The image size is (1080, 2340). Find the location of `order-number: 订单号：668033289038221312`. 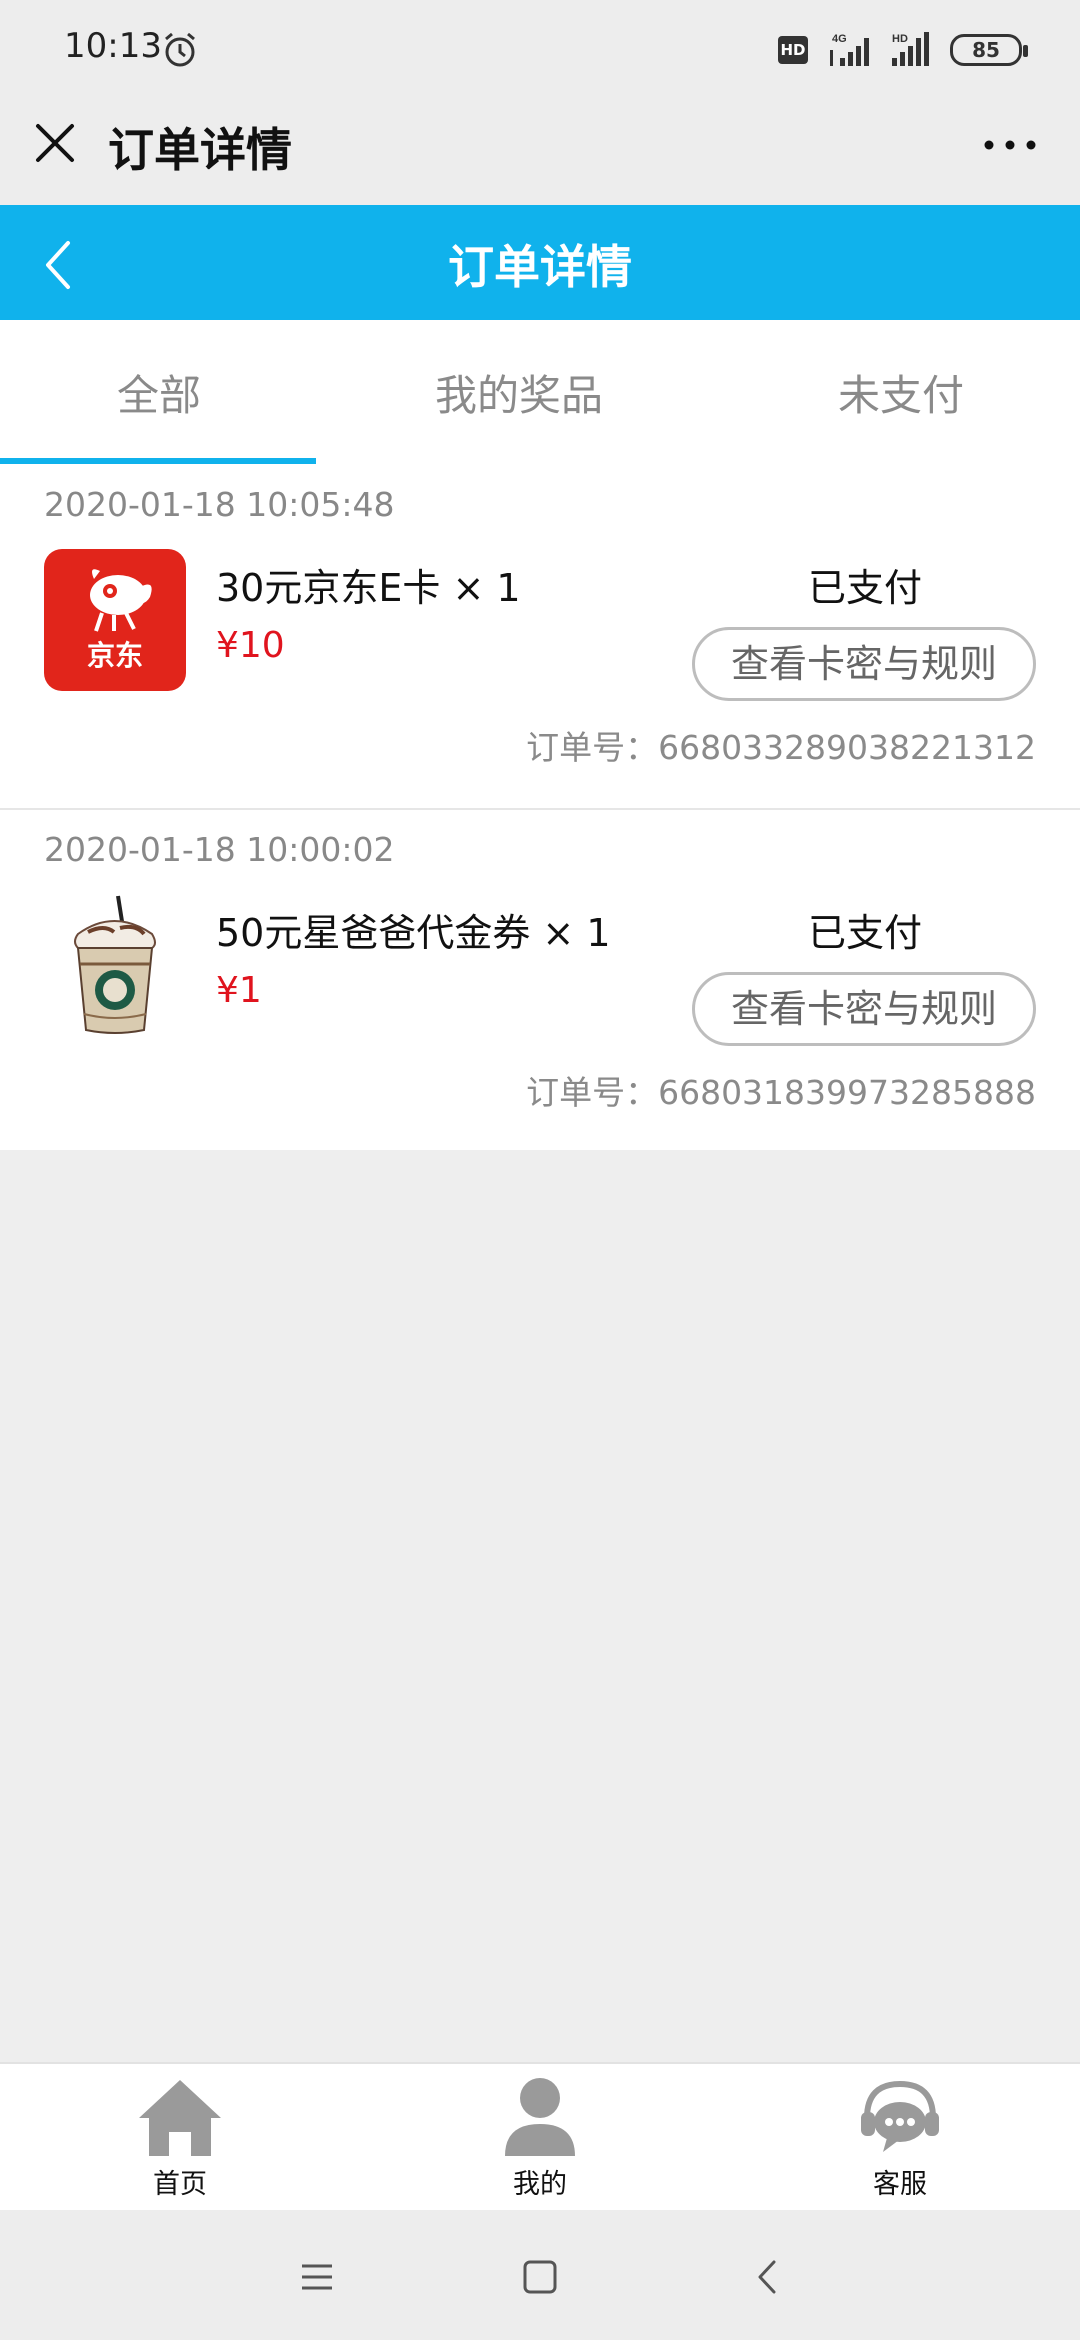

order-number: 订单号：668033289038221312 is located at coordinates (781, 747).